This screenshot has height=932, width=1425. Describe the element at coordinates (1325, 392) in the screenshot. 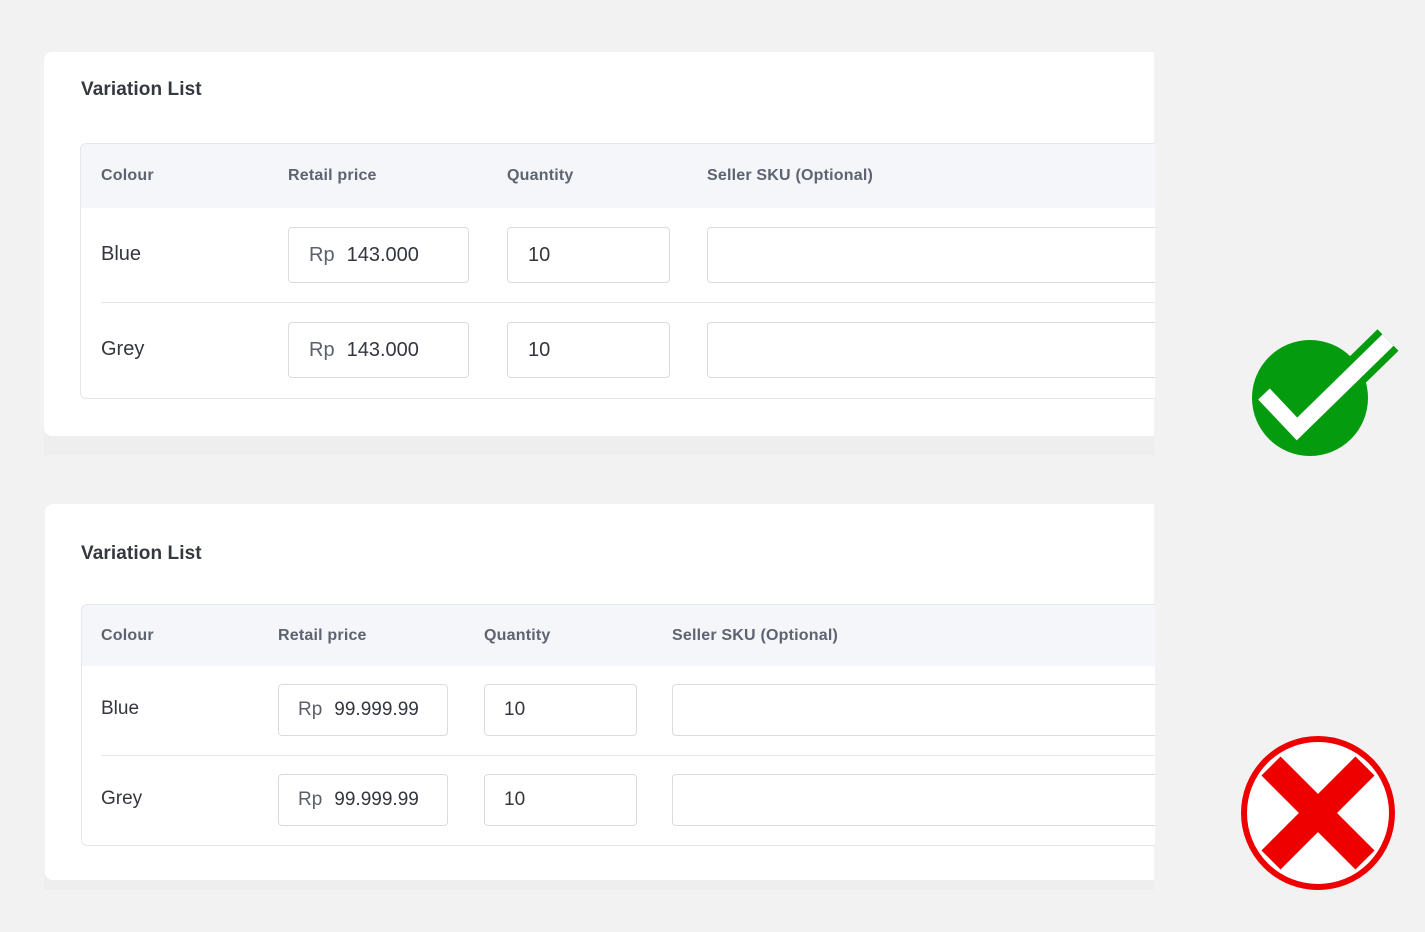

I see `check-icon` at that location.